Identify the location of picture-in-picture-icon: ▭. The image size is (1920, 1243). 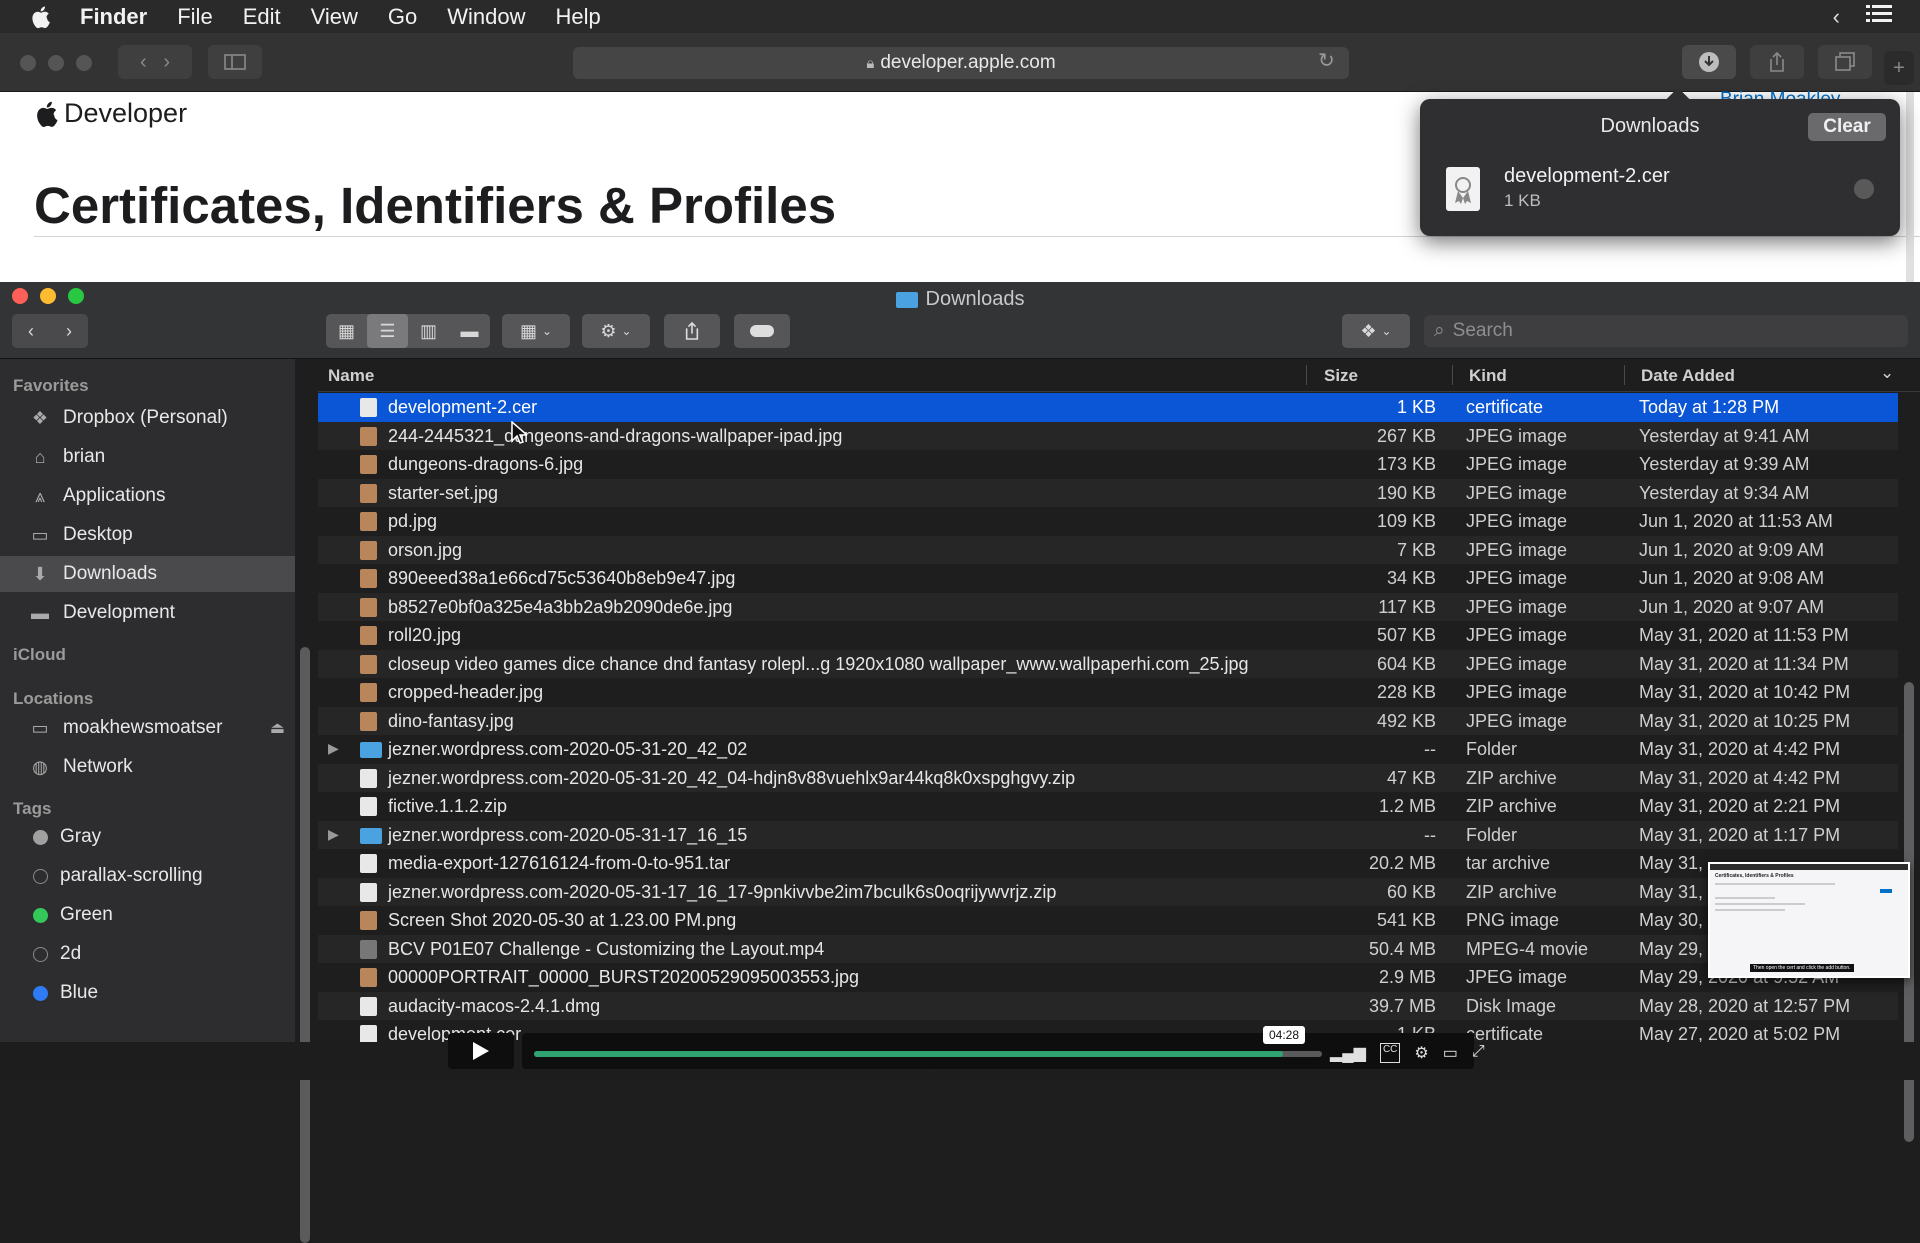
(1450, 1053).